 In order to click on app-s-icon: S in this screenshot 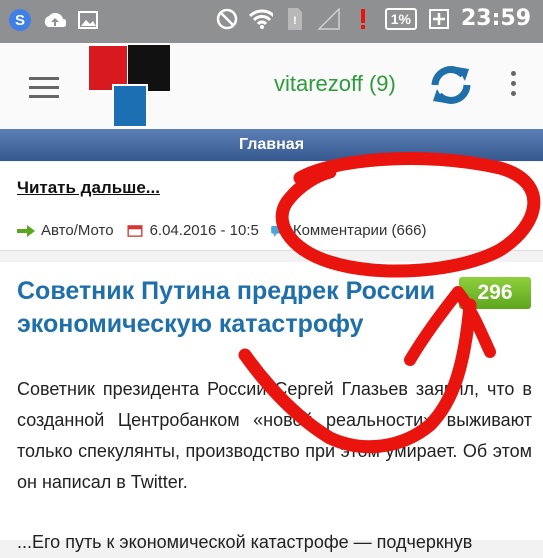, I will do `click(20, 20)`.